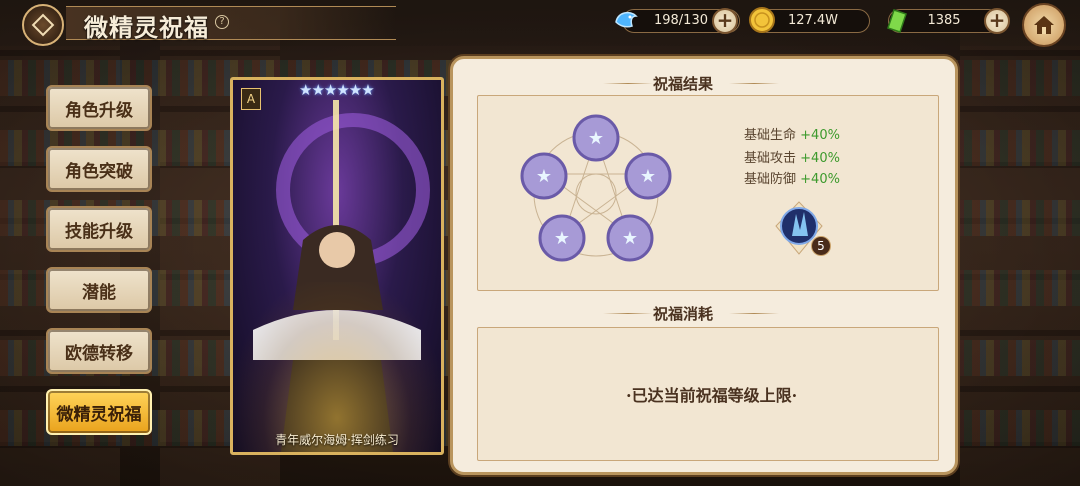 The image size is (1080, 486). I want to click on menu-level-up-button: 角色升级, so click(99, 108).